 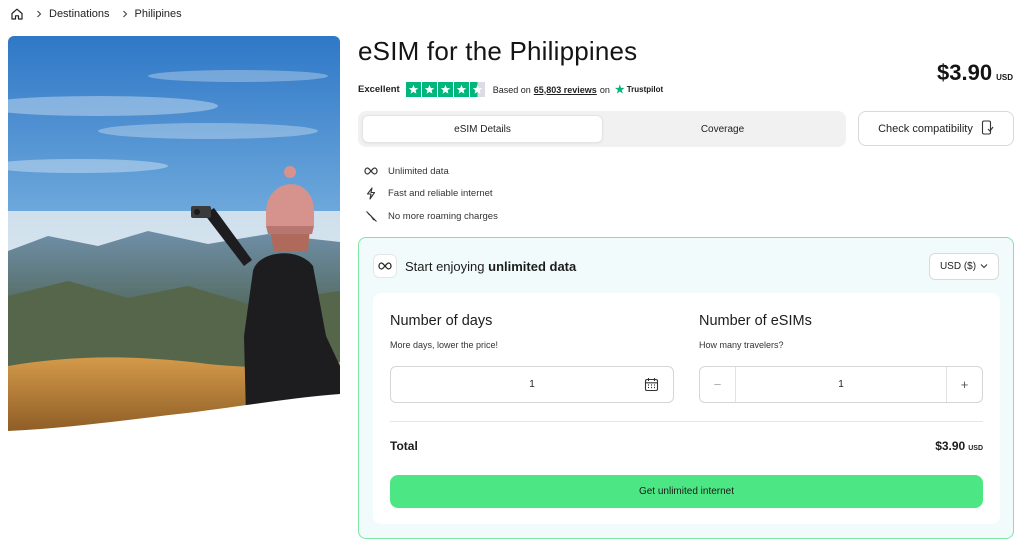 What do you see at coordinates (619, 90) in the screenshot?
I see `trustpilot-star-icon: ★` at bounding box center [619, 90].